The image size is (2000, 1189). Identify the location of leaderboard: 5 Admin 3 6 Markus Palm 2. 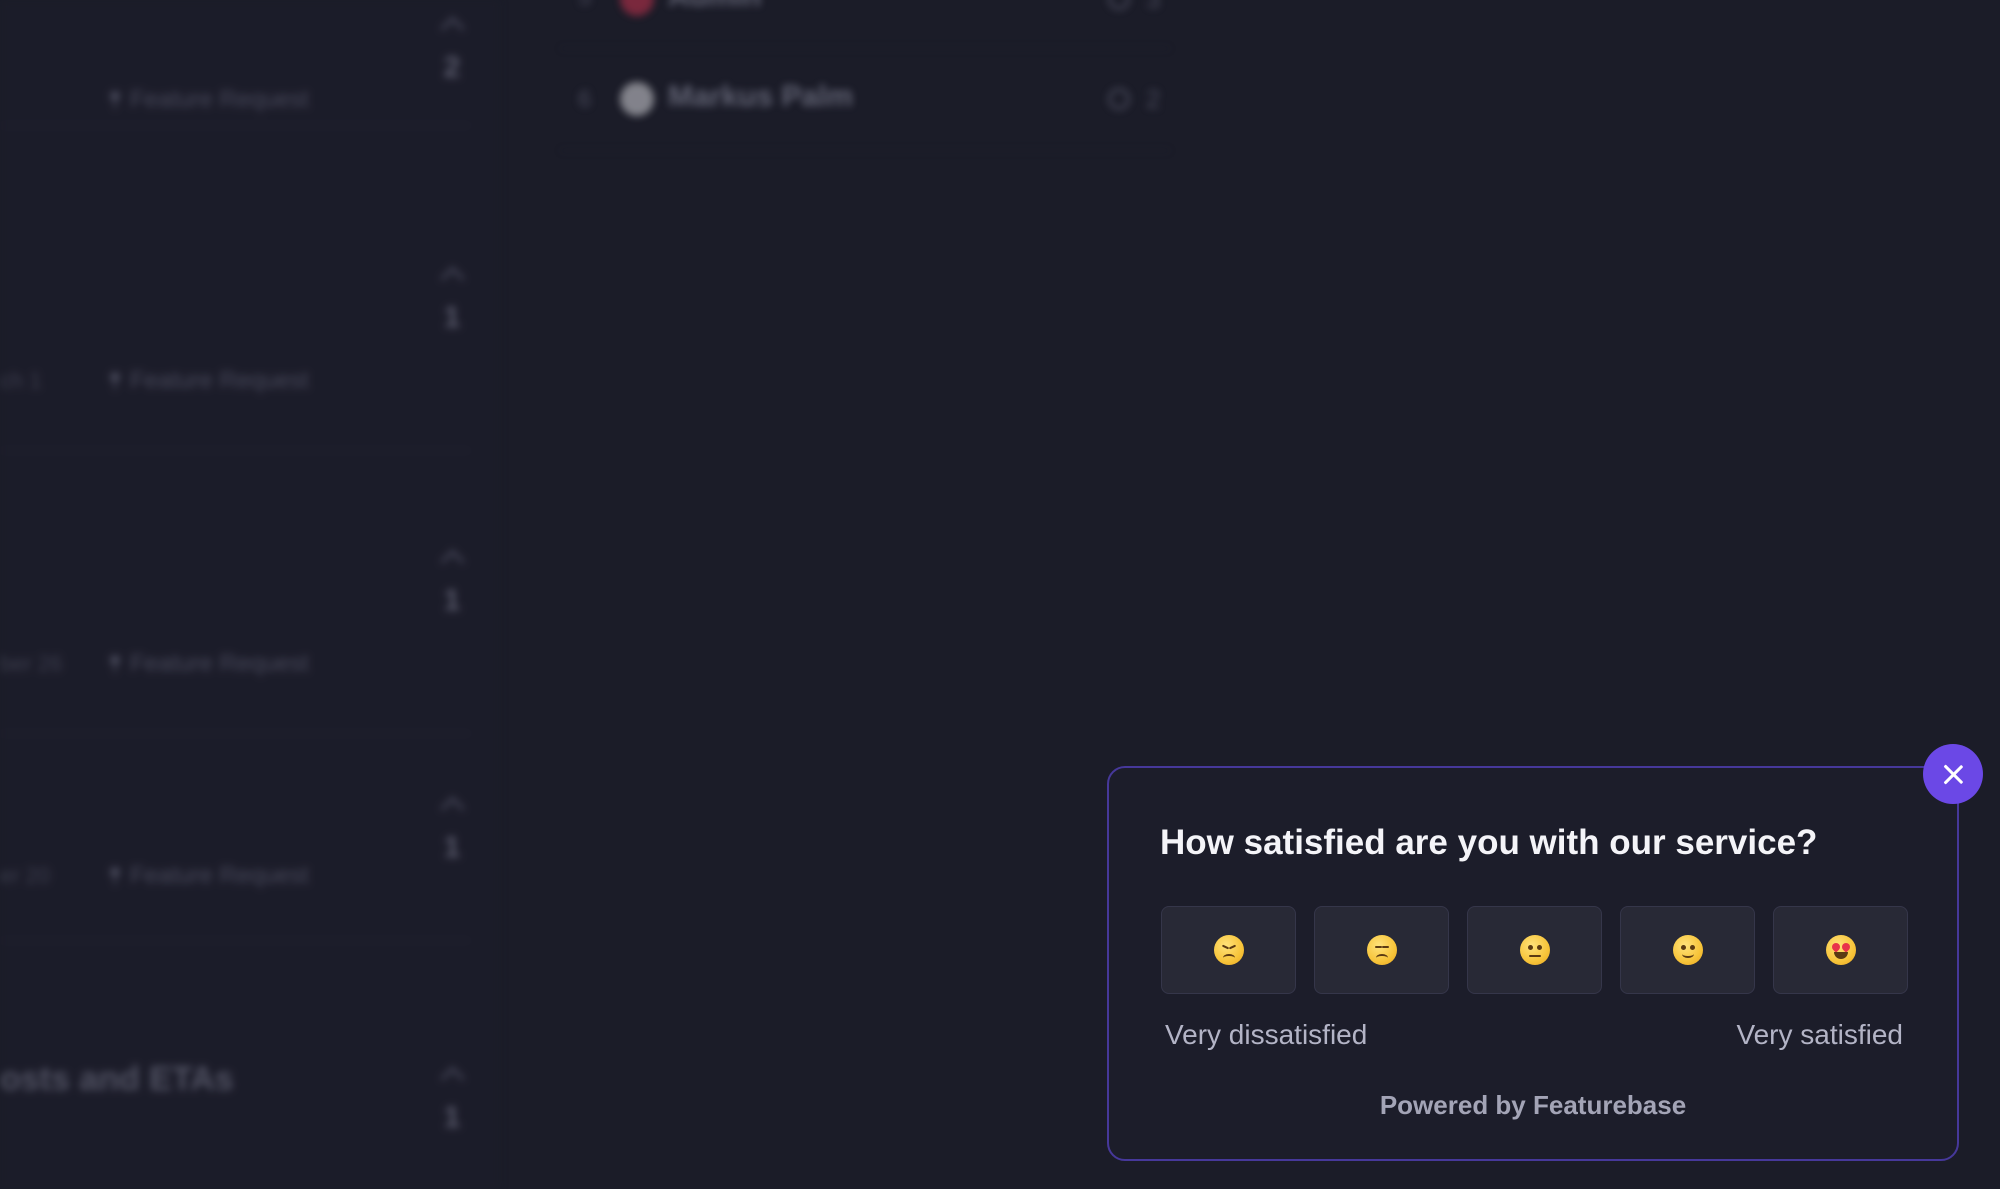
(865, 80).